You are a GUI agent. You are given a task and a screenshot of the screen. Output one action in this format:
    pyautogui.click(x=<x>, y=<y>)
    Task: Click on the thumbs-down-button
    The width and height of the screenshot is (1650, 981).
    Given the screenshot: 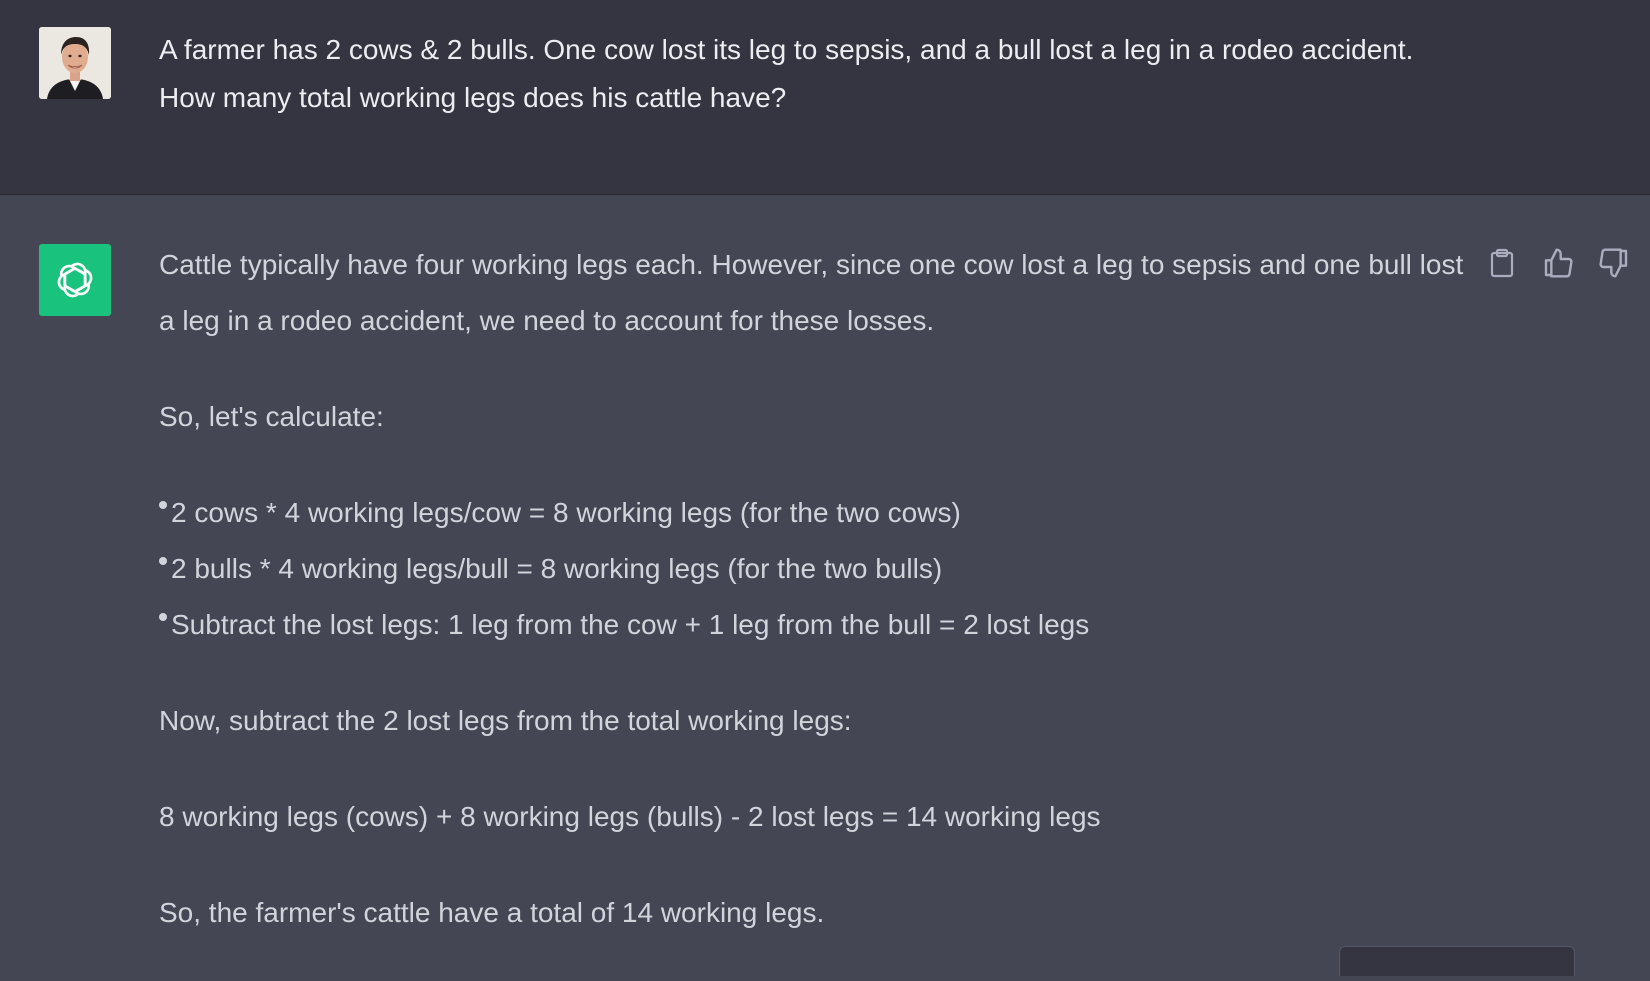 What is the action you would take?
    pyautogui.click(x=1614, y=263)
    